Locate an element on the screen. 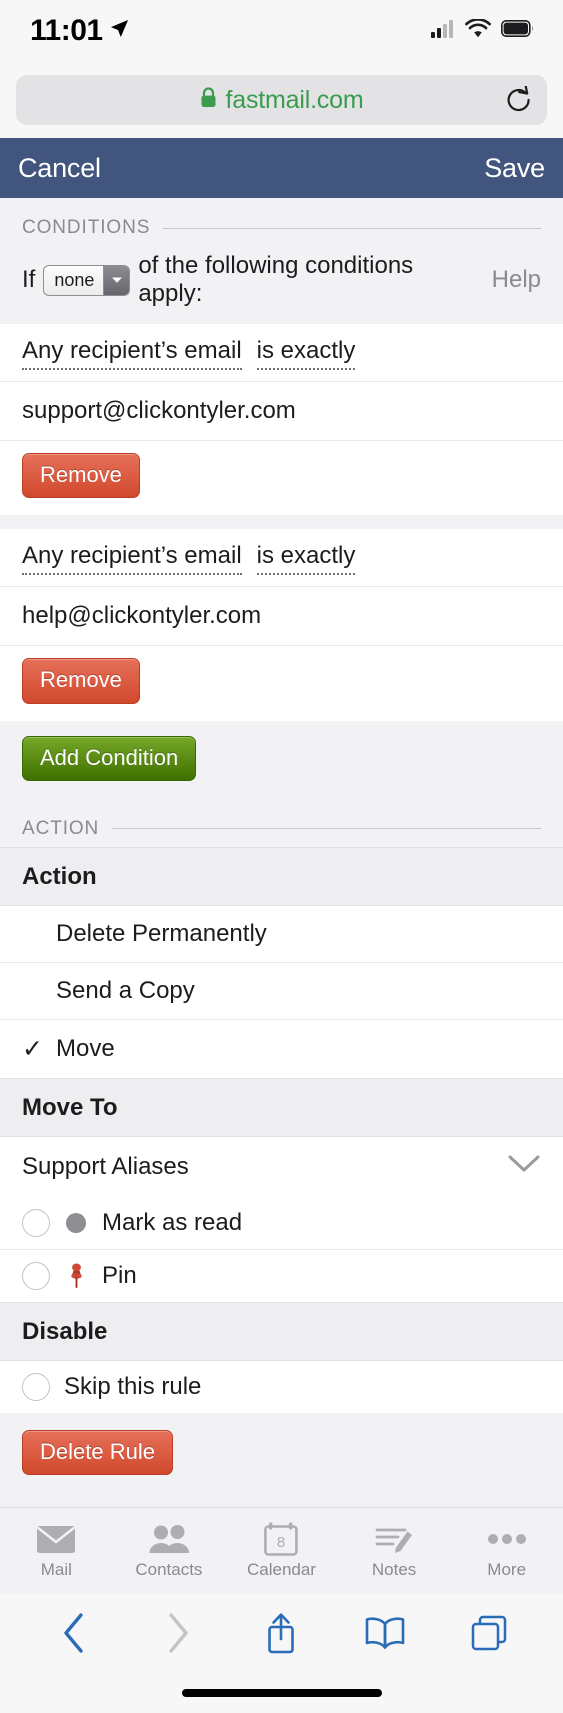 This screenshot has height=1713, width=563. bookmarks-button is located at coordinates (385, 1633).